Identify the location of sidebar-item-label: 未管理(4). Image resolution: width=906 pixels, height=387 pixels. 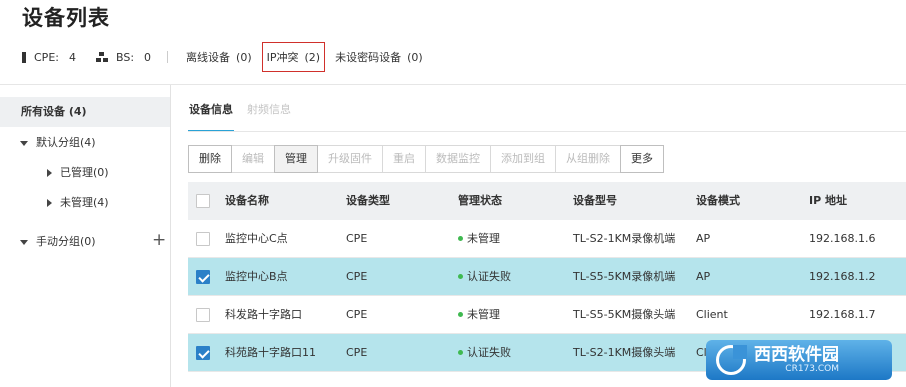
(84, 202).